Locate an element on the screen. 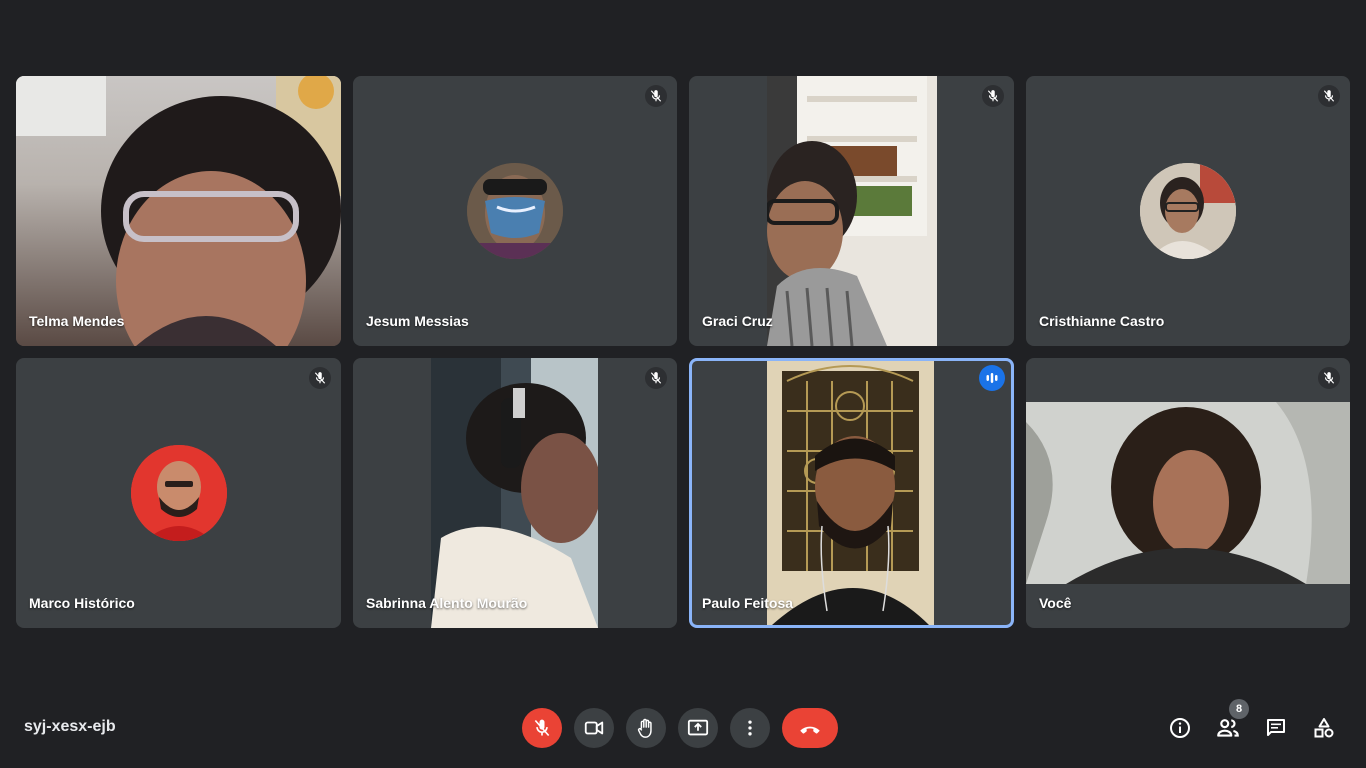 The width and height of the screenshot is (1366, 768). hand-icon is located at coordinates (646, 728).